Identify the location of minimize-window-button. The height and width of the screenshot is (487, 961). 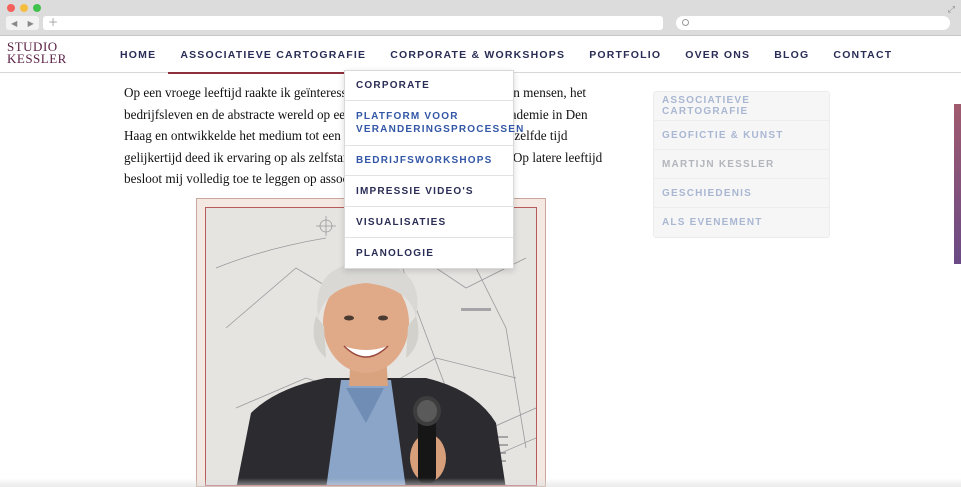
(24, 8).